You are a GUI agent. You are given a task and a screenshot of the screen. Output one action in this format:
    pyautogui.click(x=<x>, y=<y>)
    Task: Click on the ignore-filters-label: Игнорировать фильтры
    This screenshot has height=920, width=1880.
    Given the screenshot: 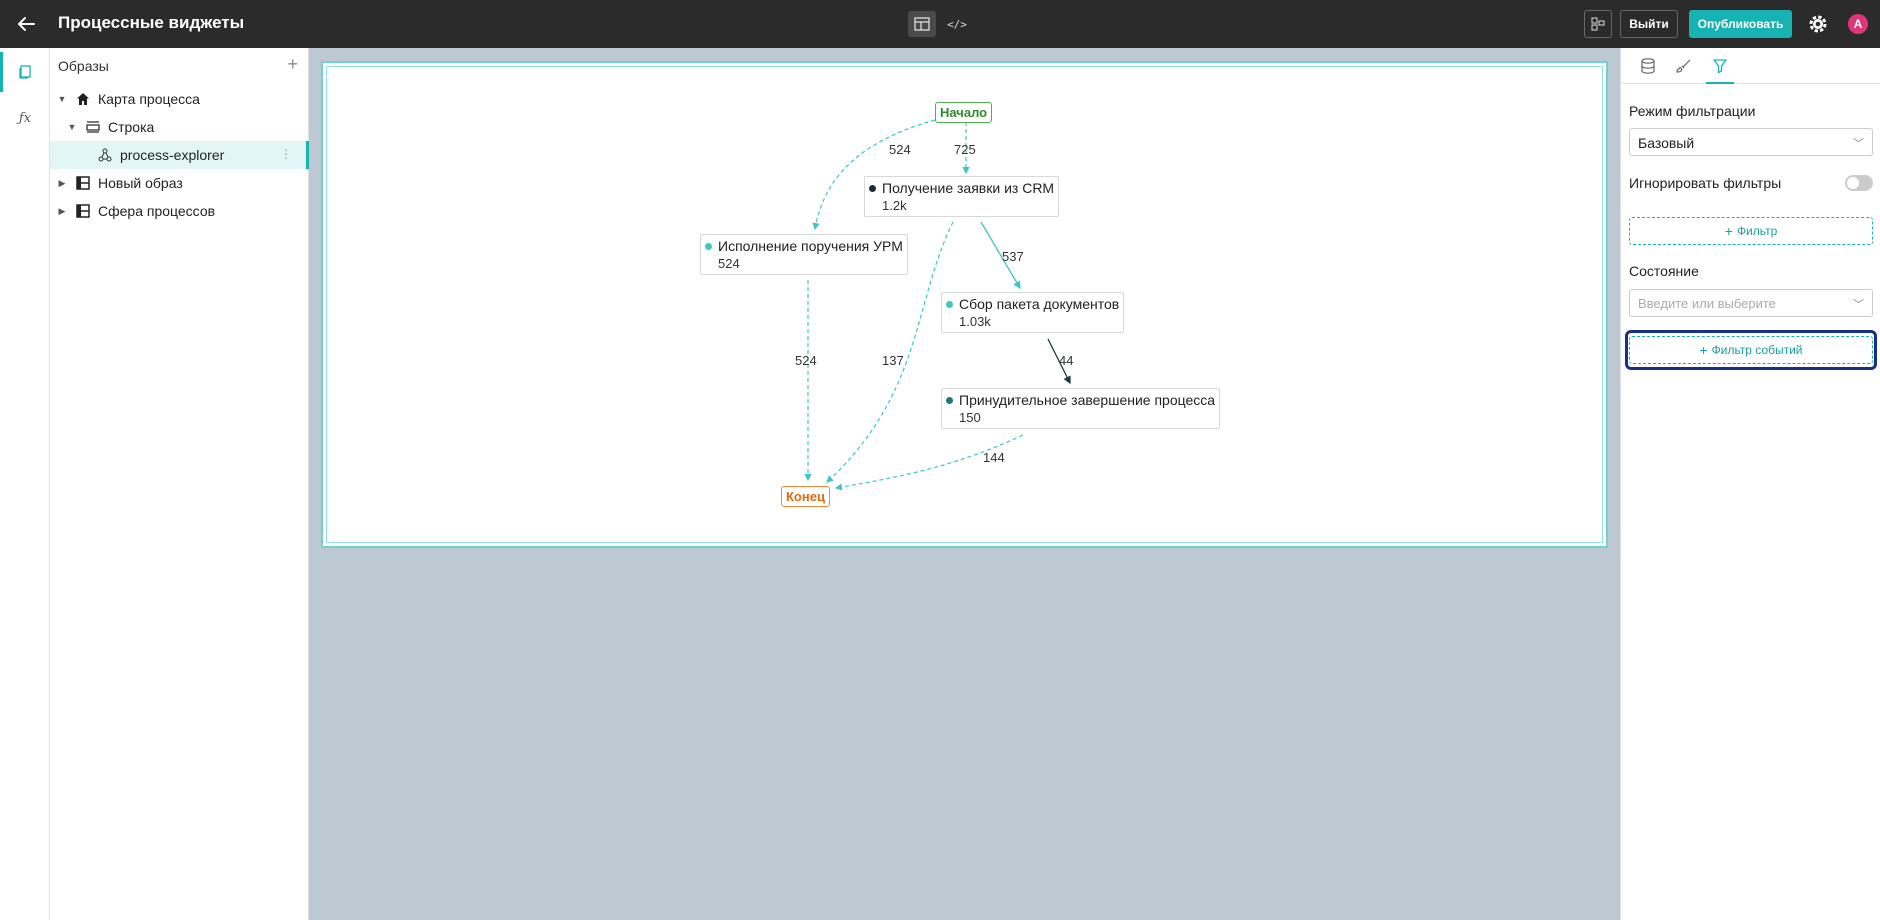 What is the action you would take?
    pyautogui.click(x=1705, y=183)
    